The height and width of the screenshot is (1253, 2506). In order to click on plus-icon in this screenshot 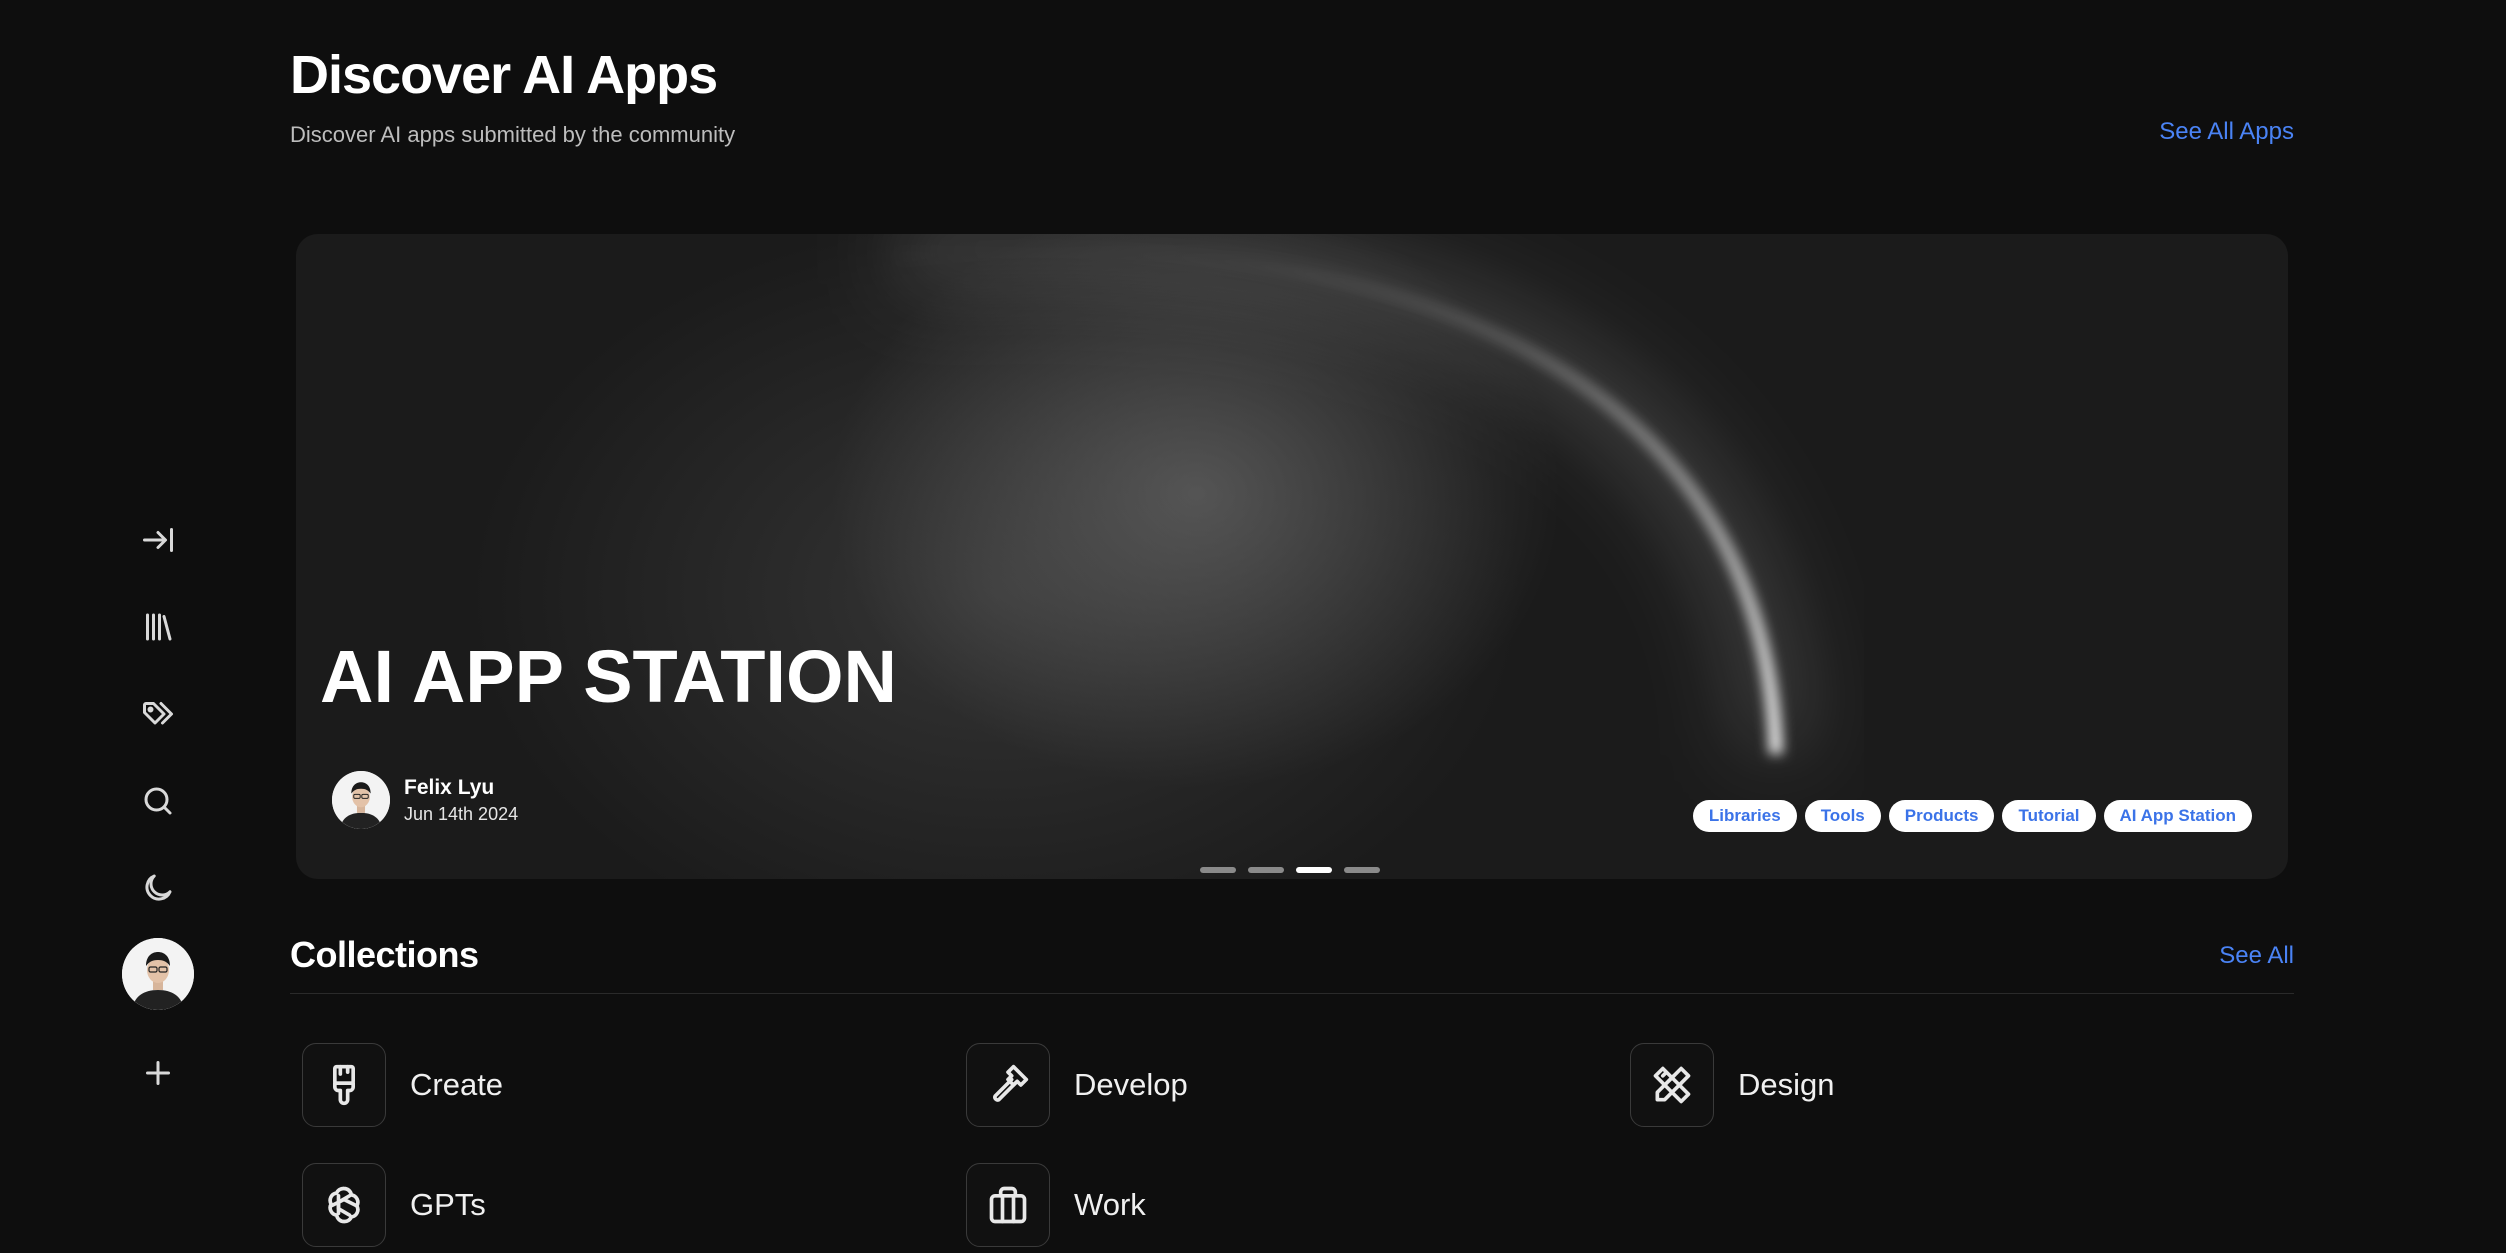, I will do `click(158, 1073)`.